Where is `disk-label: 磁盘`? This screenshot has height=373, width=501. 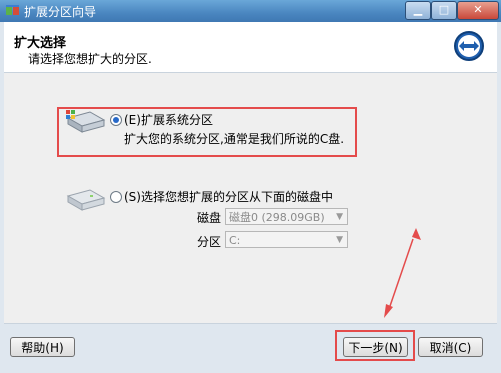 disk-label: 磁盘 is located at coordinates (209, 218).